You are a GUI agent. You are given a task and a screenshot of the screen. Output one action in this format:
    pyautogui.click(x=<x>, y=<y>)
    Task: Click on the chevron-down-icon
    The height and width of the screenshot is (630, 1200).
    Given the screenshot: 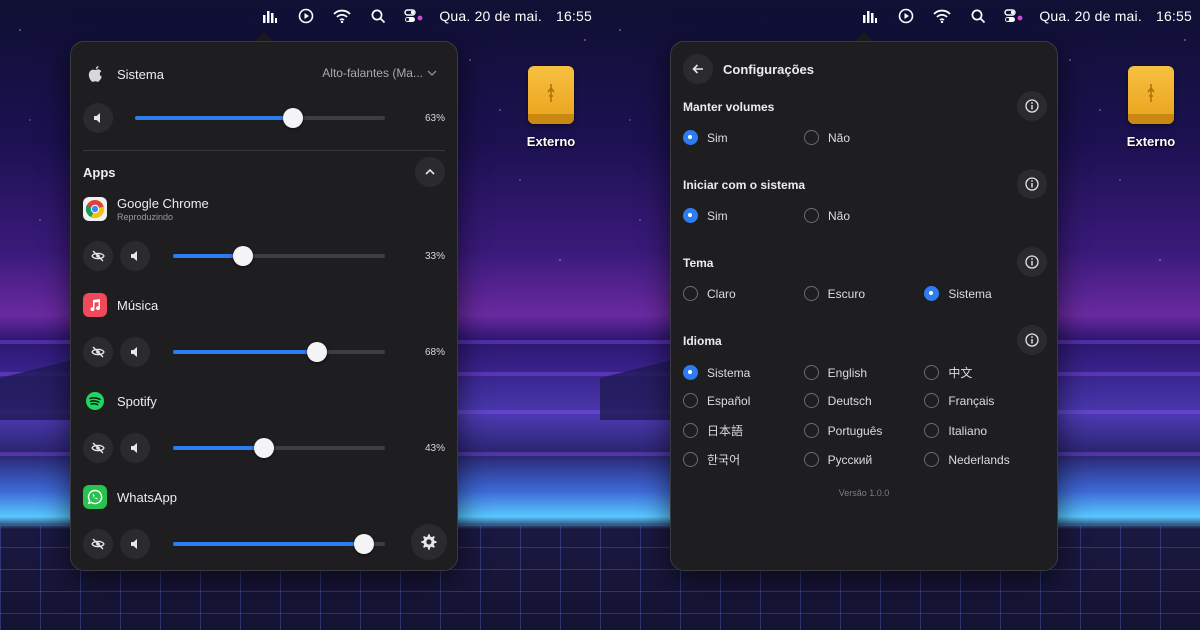 What is the action you would take?
    pyautogui.click(x=432, y=73)
    